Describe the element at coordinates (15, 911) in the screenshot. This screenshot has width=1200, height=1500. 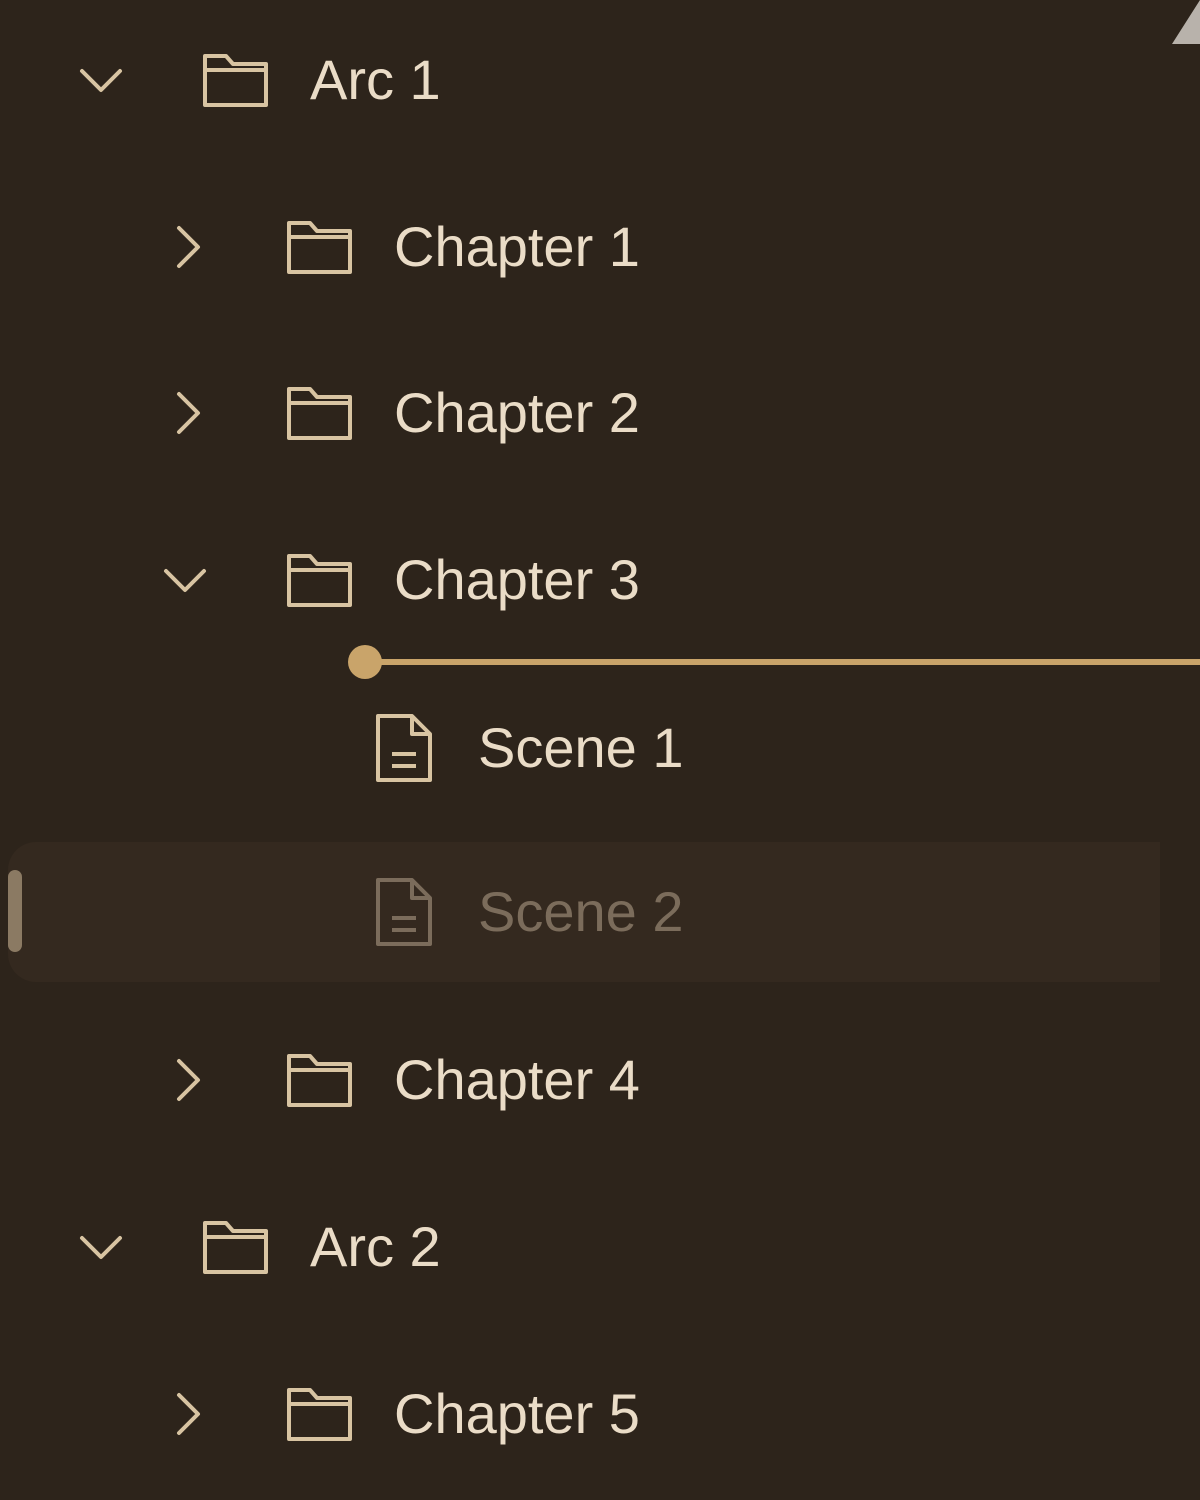
I see `selection-indicator` at that location.